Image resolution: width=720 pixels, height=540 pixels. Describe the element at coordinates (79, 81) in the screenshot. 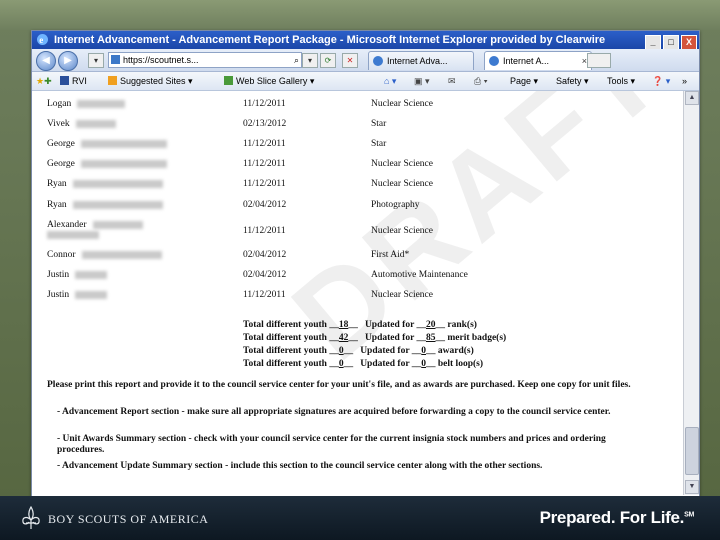

I see `favorite-label: RVI` at that location.